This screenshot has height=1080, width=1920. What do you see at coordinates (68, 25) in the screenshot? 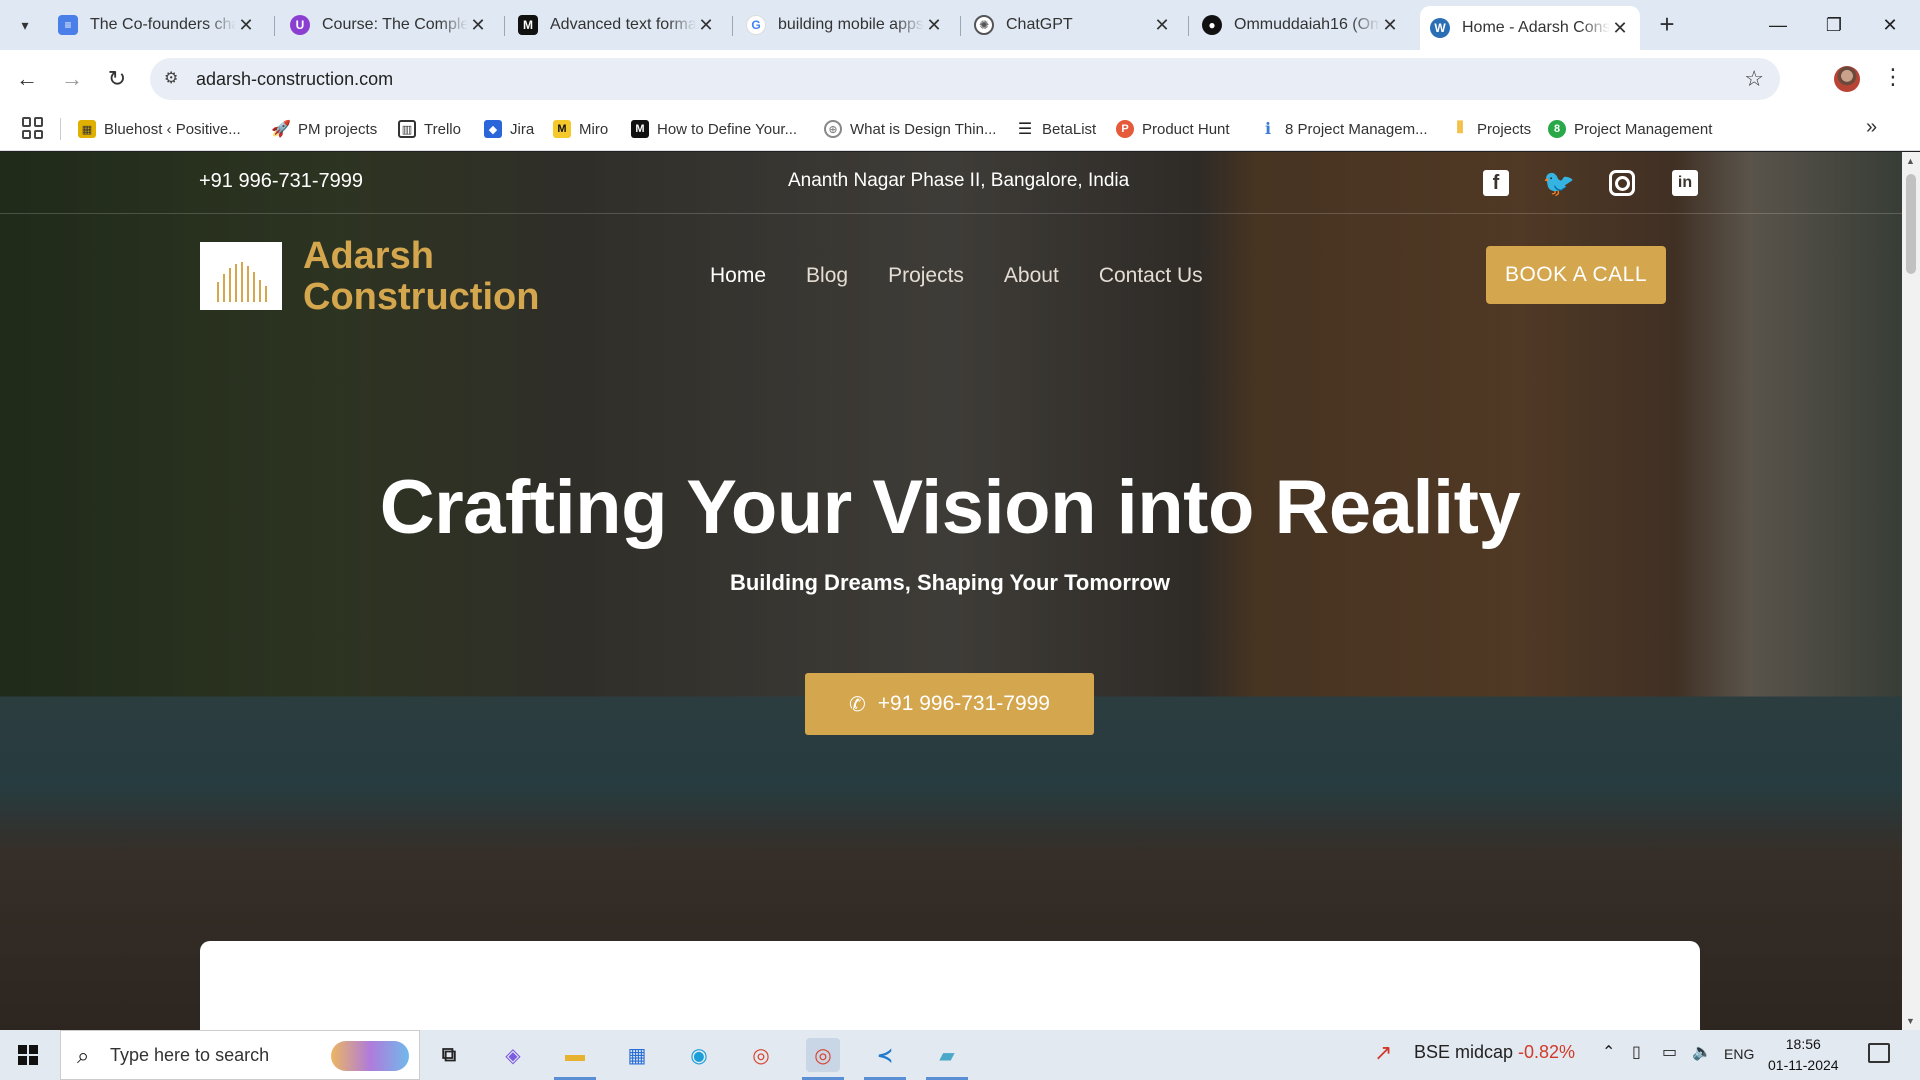
I see `google-docs-icon: ≡` at bounding box center [68, 25].